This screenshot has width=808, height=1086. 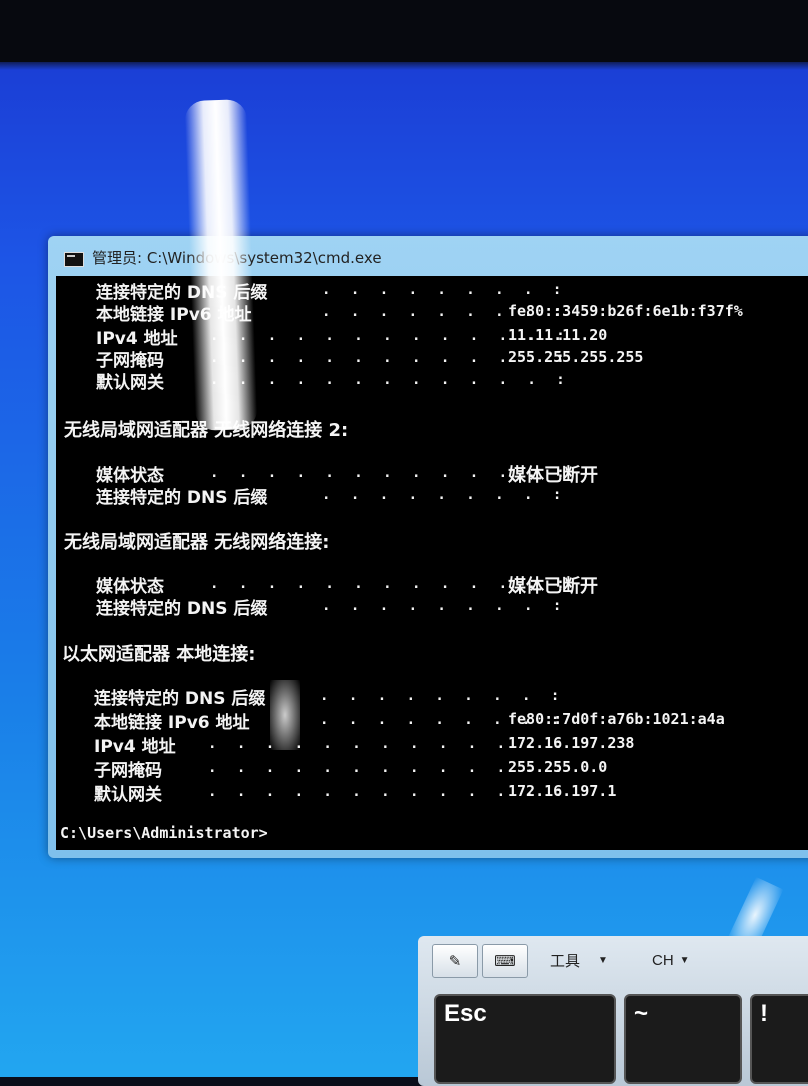 What do you see at coordinates (164, 833) in the screenshot?
I see `command-prompt: C:\Users\Administrator>` at bounding box center [164, 833].